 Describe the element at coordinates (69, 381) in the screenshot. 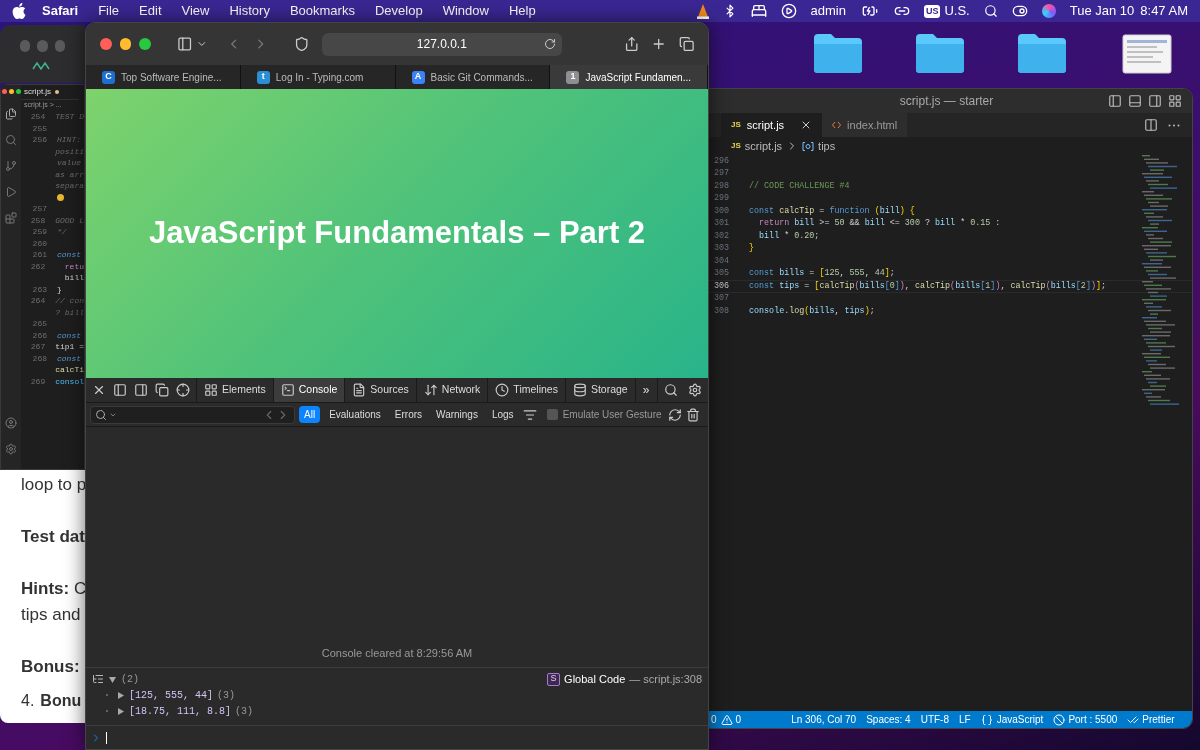

I see `code-line: consol` at that location.